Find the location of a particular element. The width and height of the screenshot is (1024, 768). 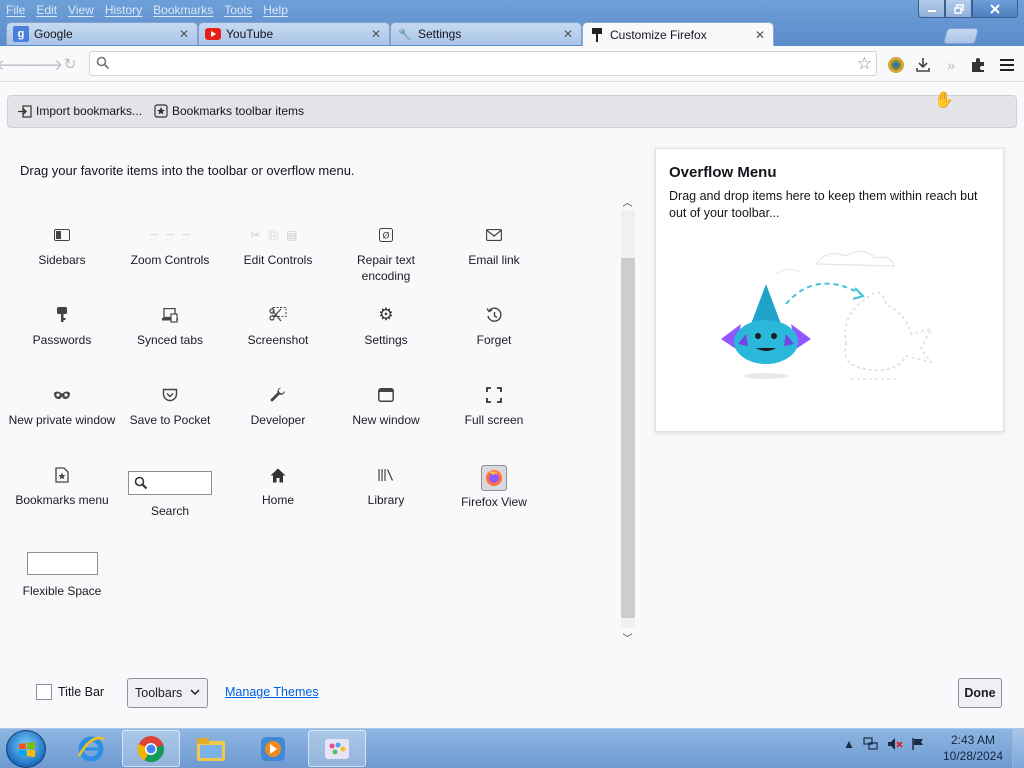

menu-tools: Tools is located at coordinates (237, 10).